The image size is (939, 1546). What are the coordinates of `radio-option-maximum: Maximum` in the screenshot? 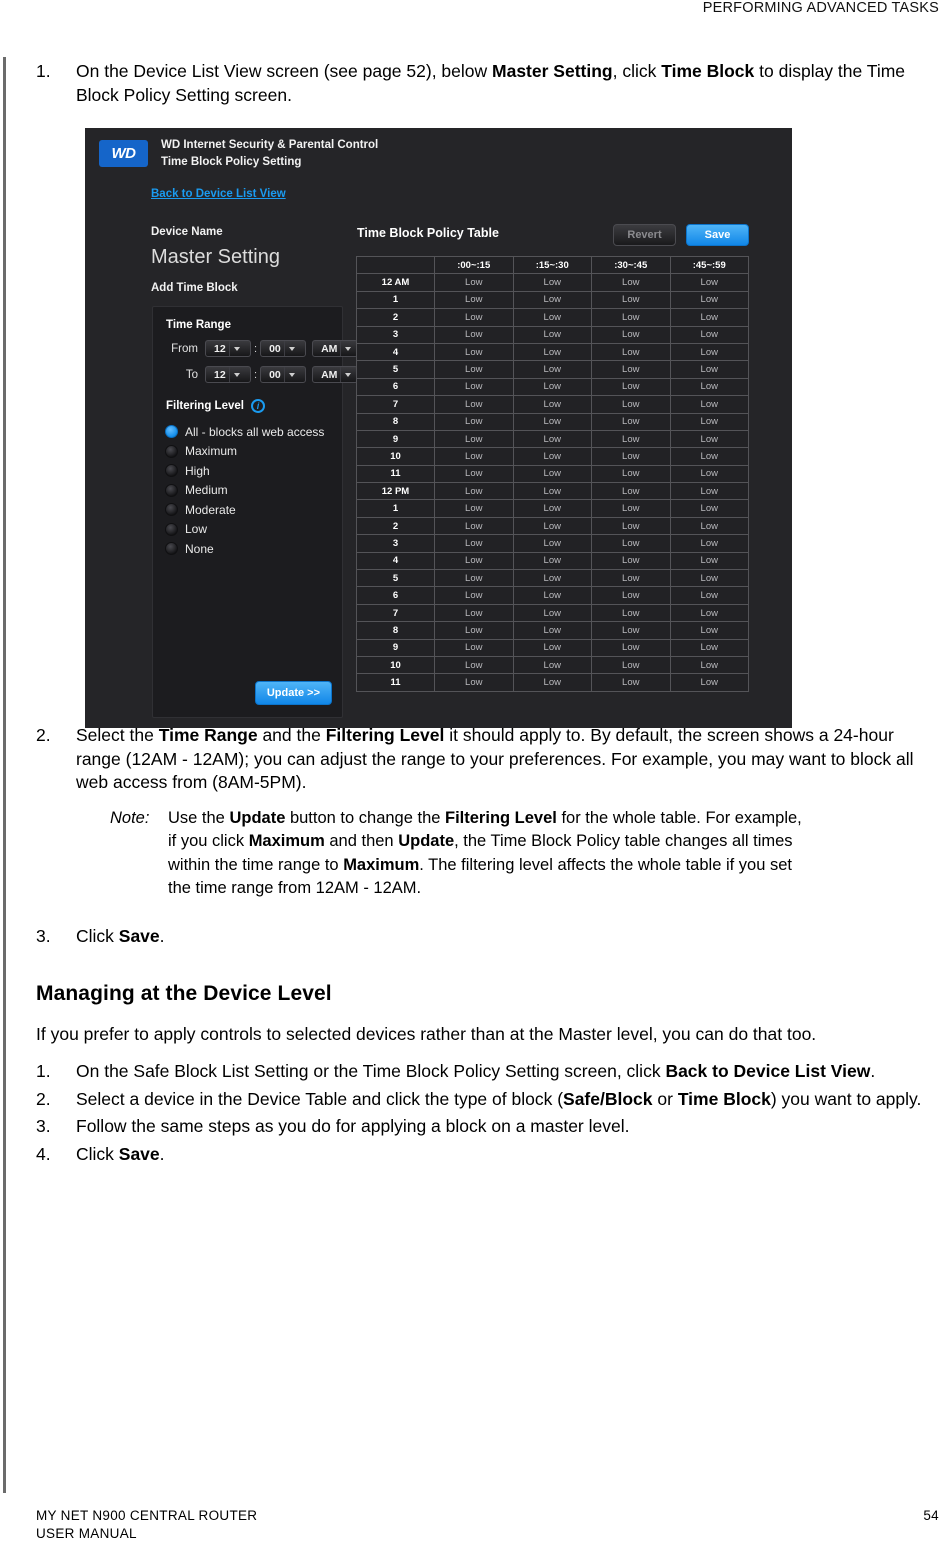 It's located at (250, 452).